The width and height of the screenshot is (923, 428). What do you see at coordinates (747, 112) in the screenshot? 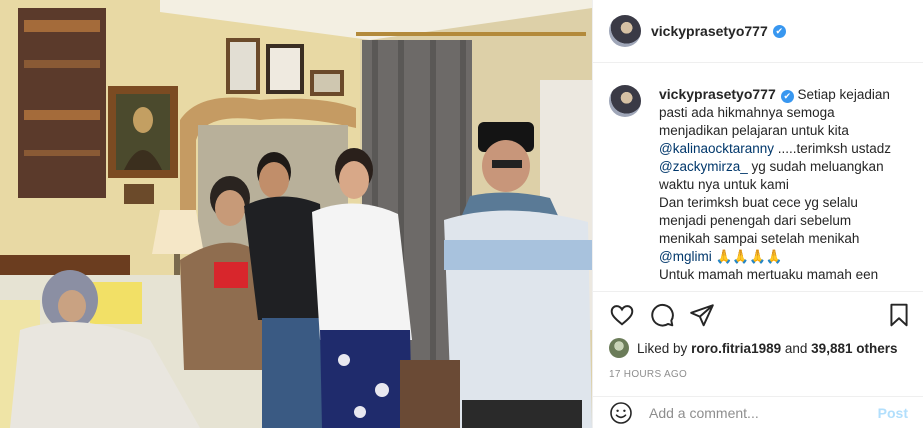
I see `caption-line: pasti ada hikmahnya semoga` at bounding box center [747, 112].